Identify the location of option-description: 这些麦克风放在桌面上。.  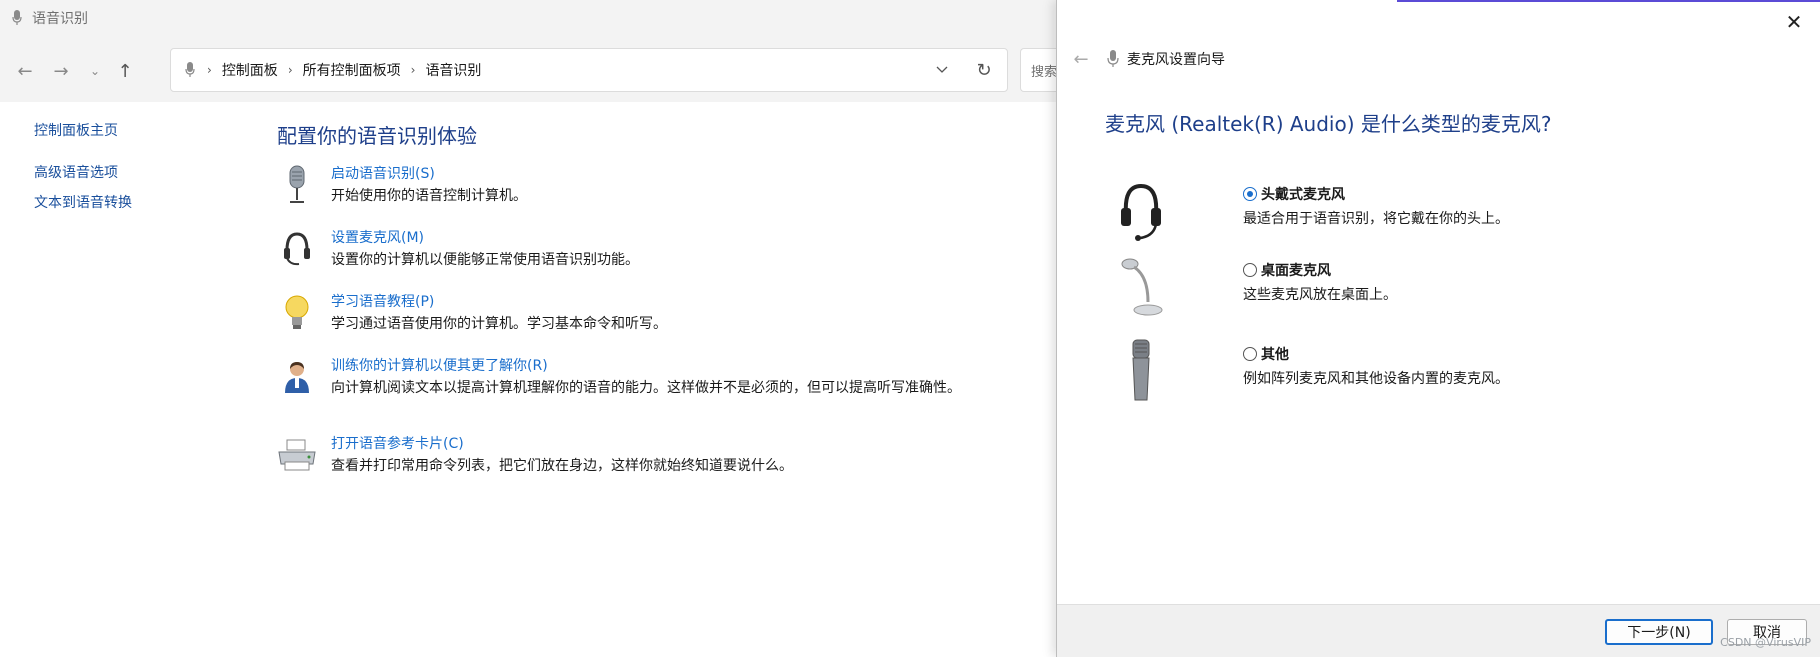
(1320, 295).